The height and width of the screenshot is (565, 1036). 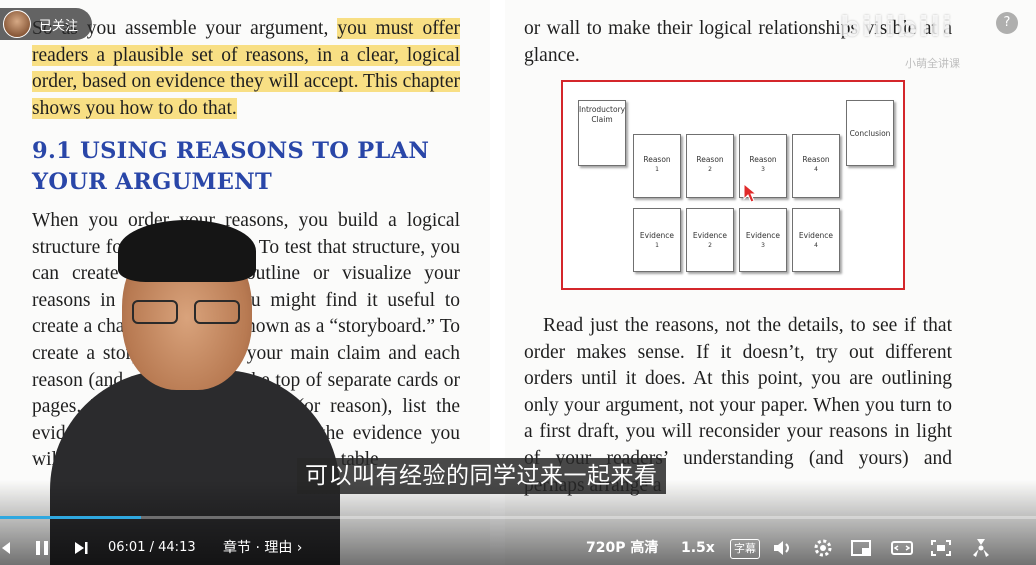 What do you see at coordinates (783, 548) in the screenshot?
I see `volume-icon` at bounding box center [783, 548].